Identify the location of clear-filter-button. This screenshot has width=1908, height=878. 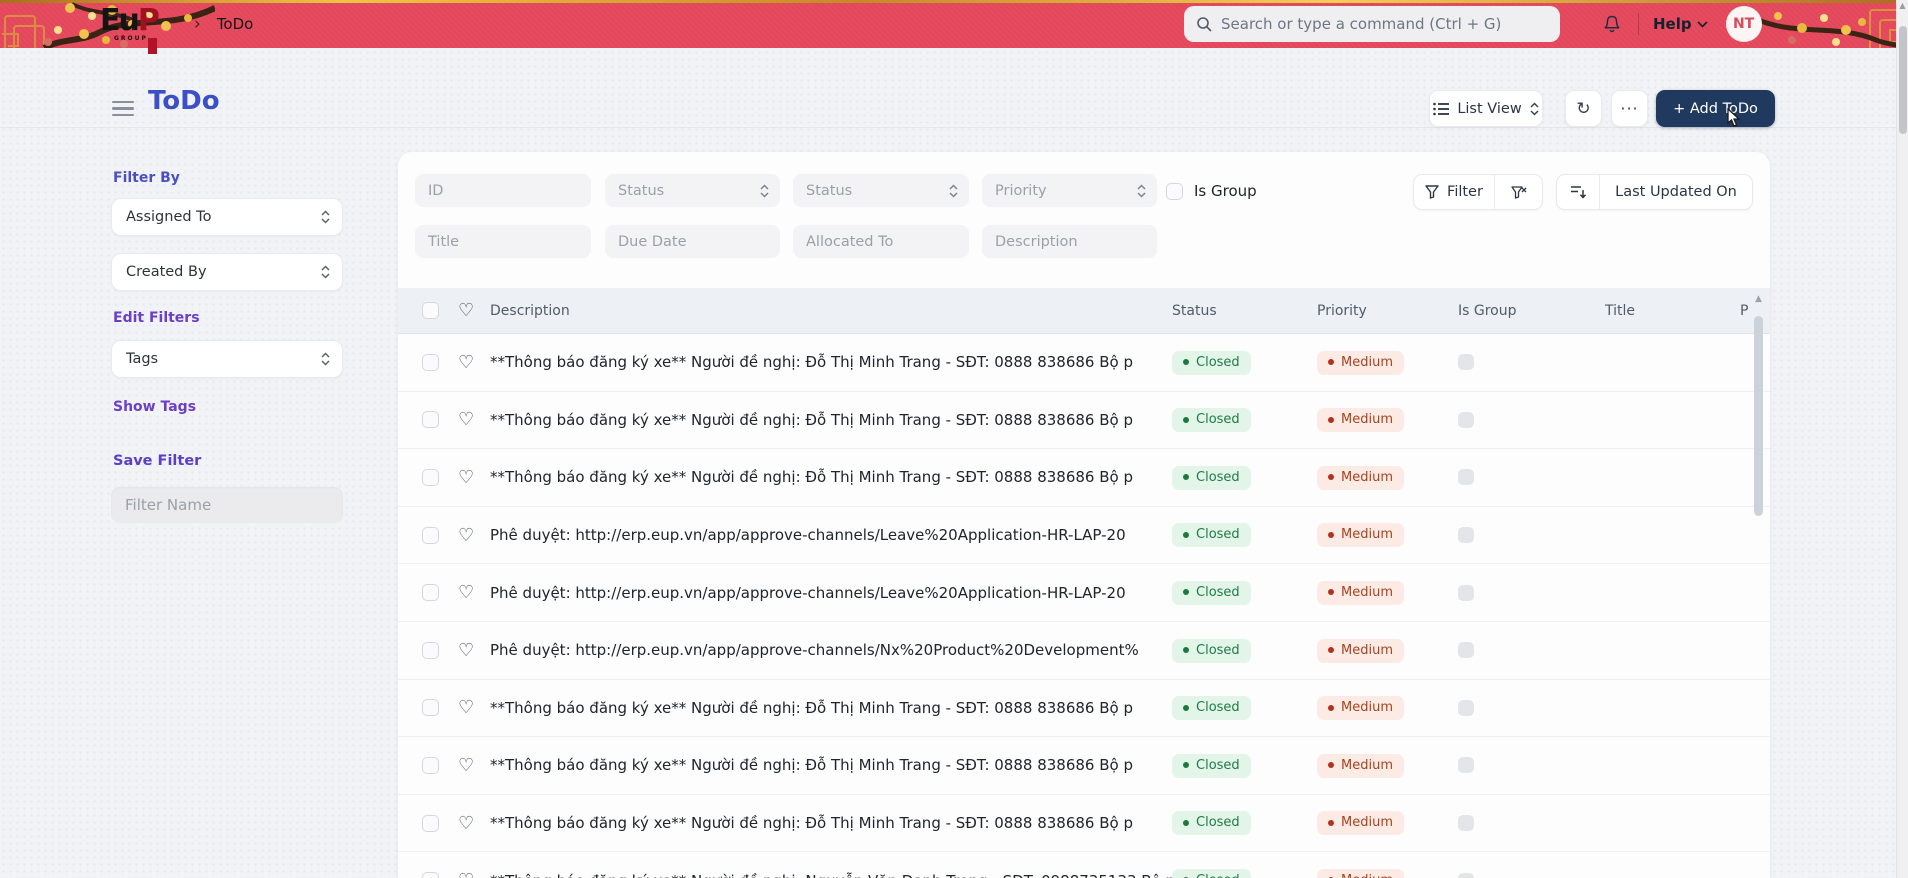
(1518, 192).